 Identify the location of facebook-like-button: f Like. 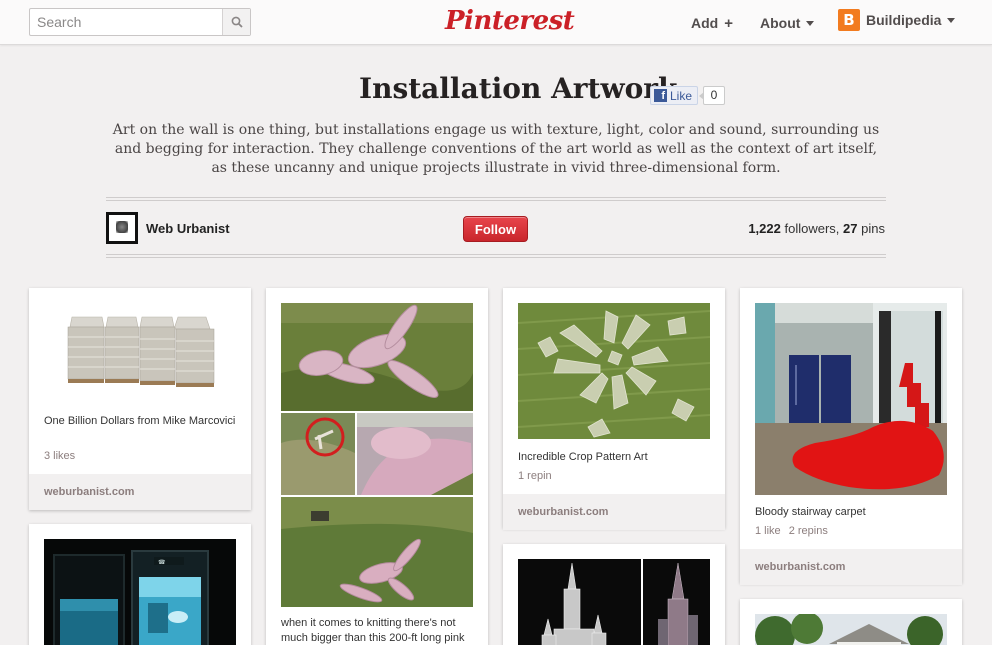
(674, 95).